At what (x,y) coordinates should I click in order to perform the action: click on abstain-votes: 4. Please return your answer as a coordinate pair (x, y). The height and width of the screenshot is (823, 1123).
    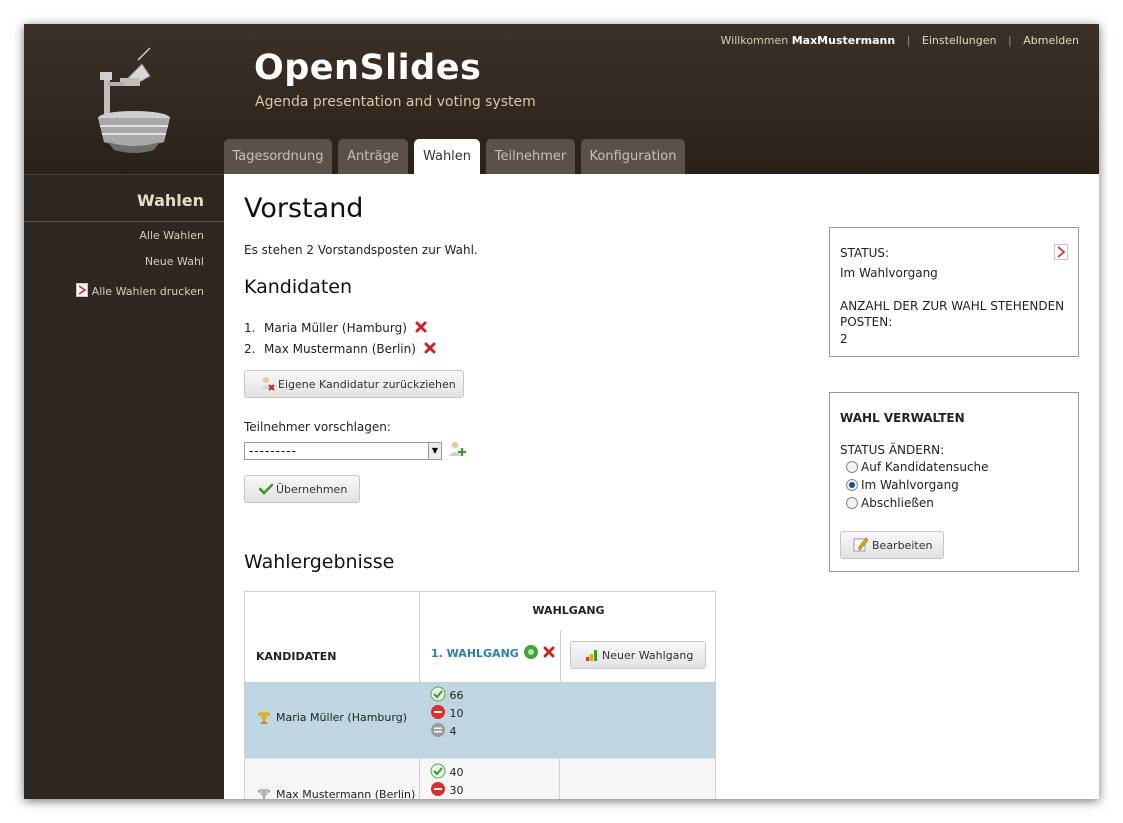
    Looking at the image, I should click on (447, 731).